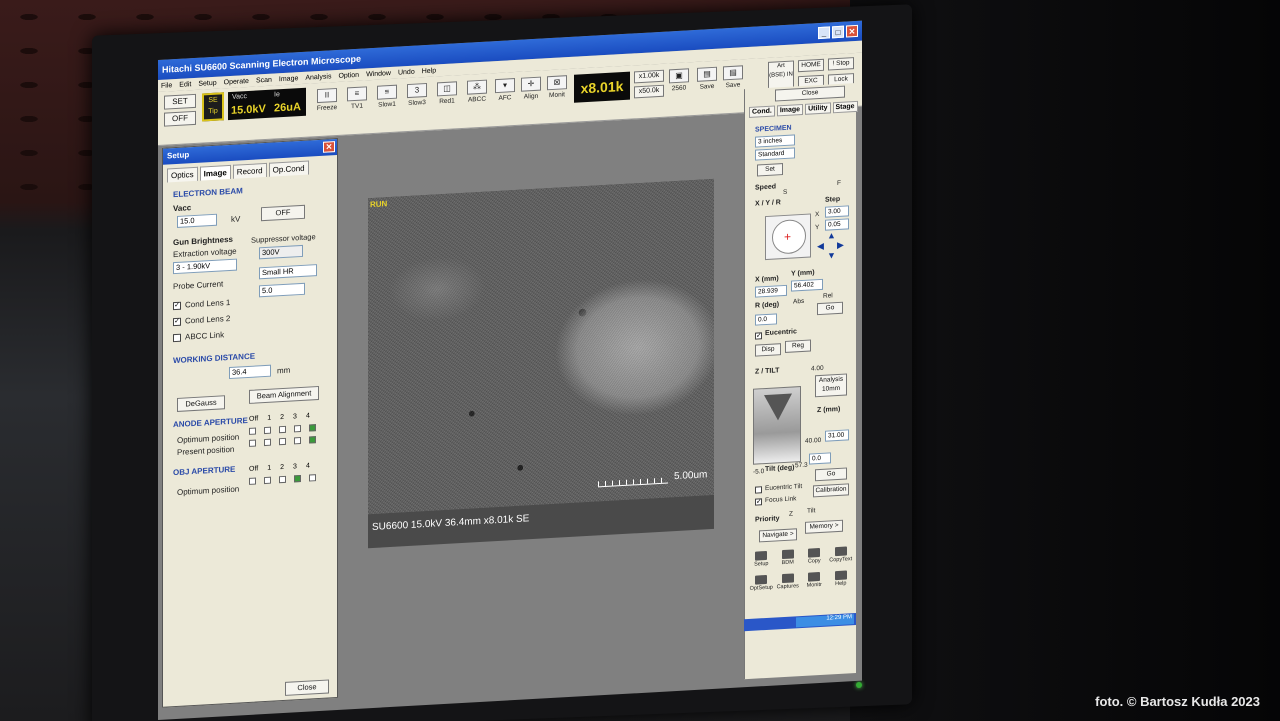  Describe the element at coordinates (775, 141) in the screenshot. I see `specimen-size: 3 inches` at that location.